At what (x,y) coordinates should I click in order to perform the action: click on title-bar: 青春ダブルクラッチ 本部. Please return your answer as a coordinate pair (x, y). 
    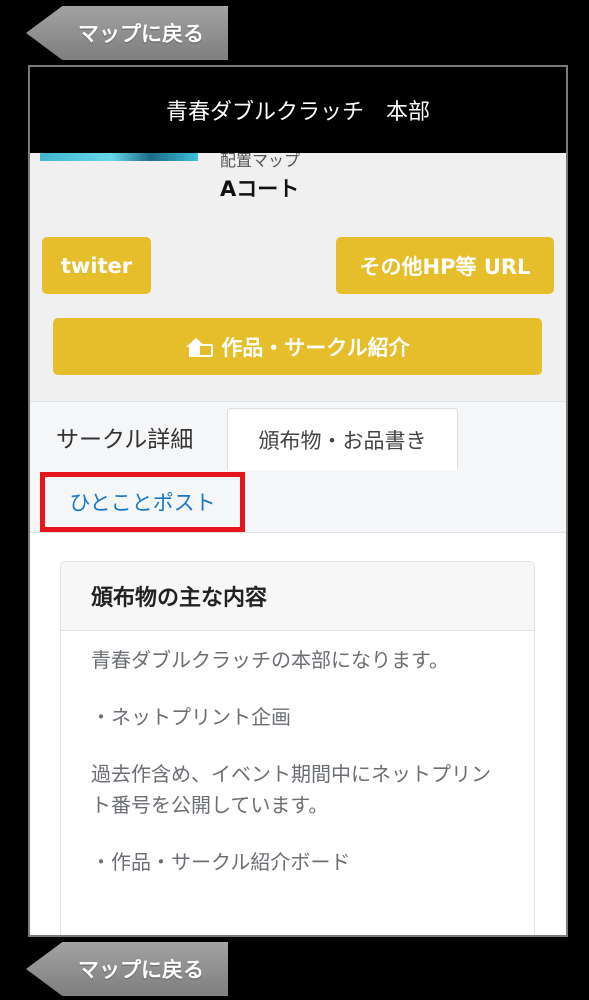
    Looking at the image, I should click on (298, 110).